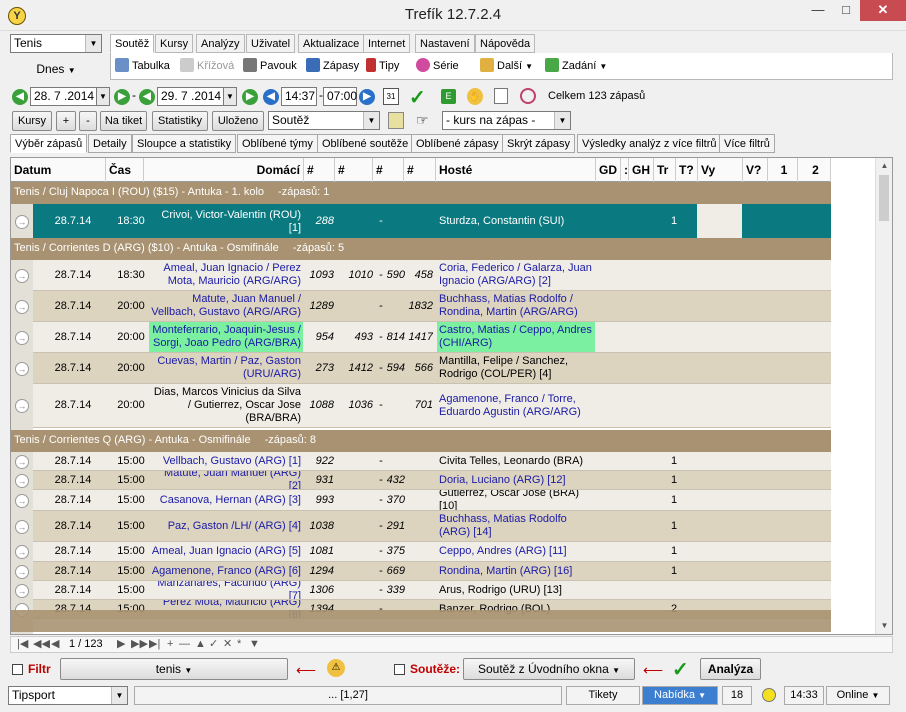 This screenshot has width=906, height=712. What do you see at coordinates (506, 67) in the screenshot?
I see `dalsi-button: Další ▼` at bounding box center [506, 67].